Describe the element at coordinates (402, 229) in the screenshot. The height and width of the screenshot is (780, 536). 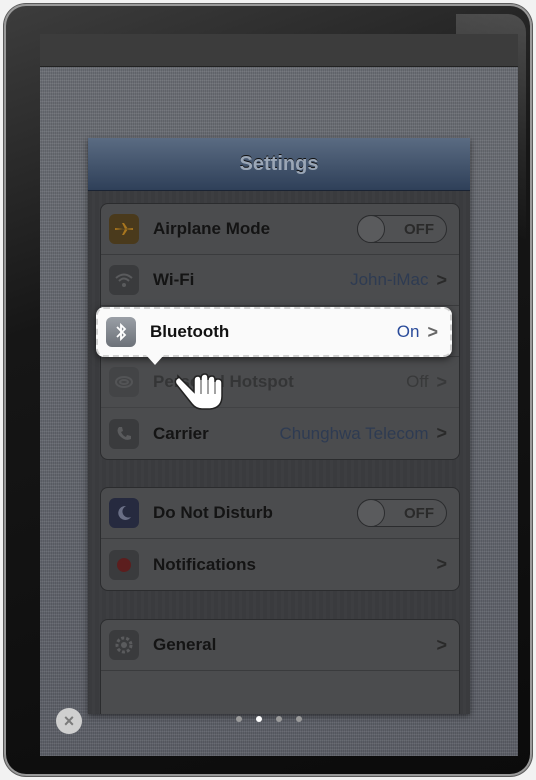
I see `airplane-mode-toggle: OFF` at that location.